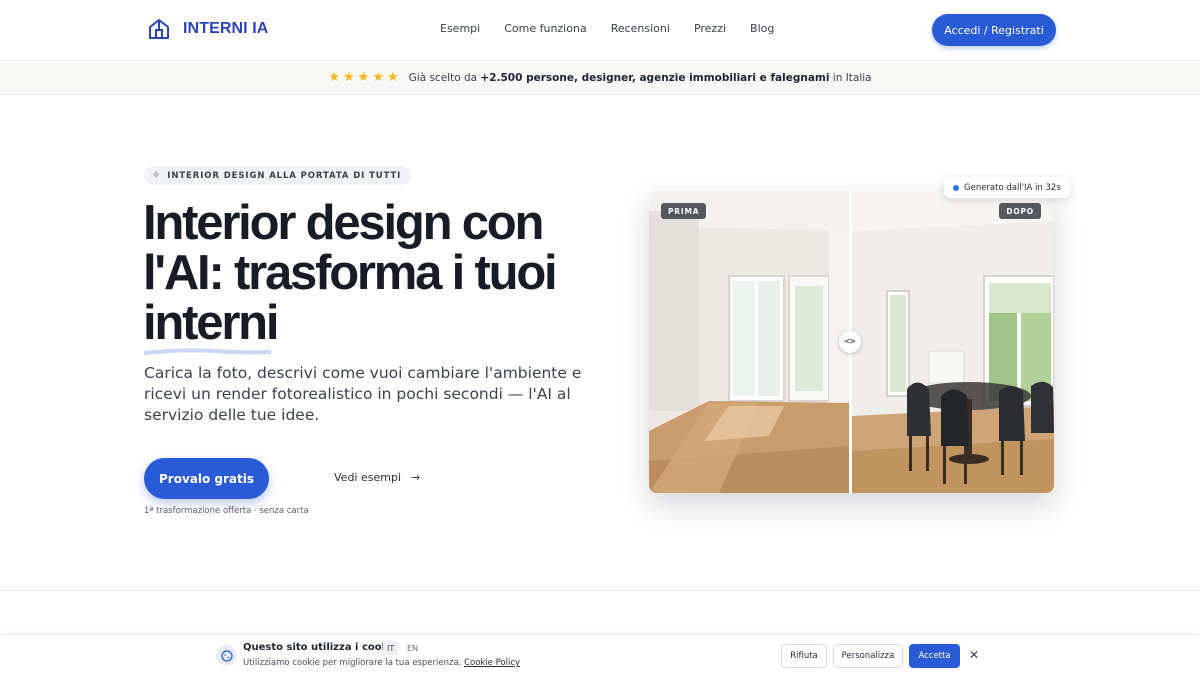  What do you see at coordinates (762, 28) in the screenshot?
I see `nav-item-blog: Blog` at bounding box center [762, 28].